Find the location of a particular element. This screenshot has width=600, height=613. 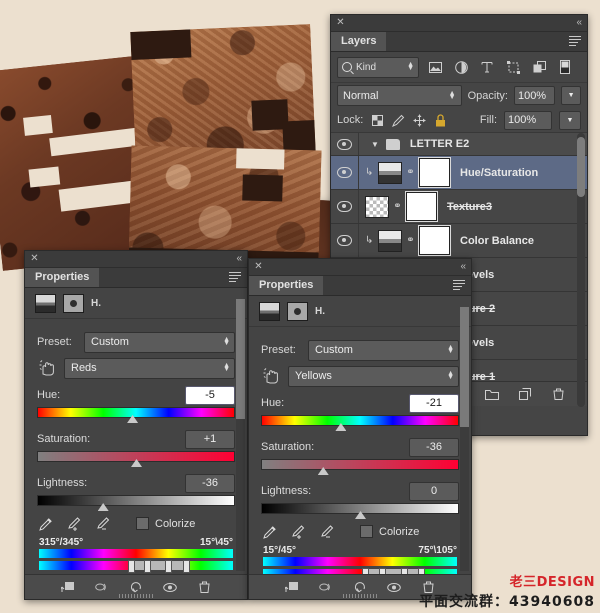

tab-layers: Layers is located at coordinates (359, 41).